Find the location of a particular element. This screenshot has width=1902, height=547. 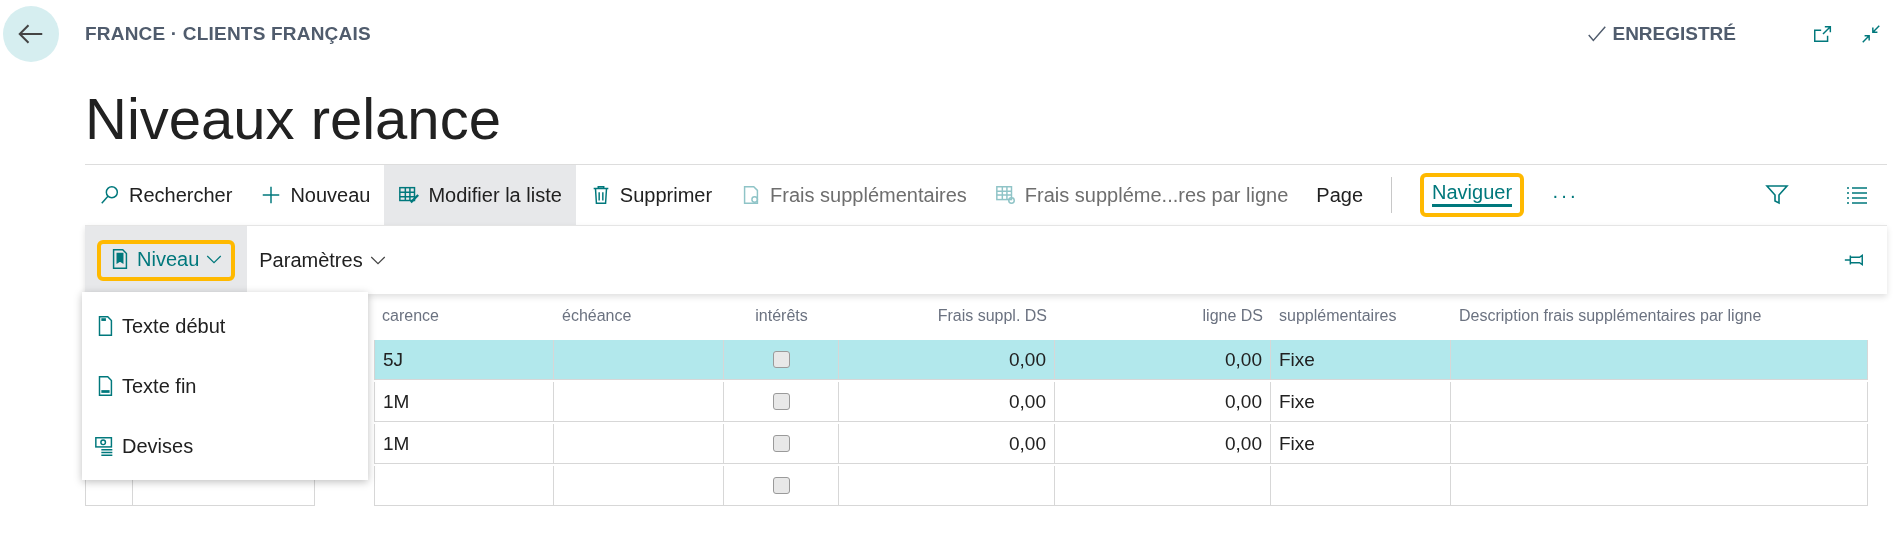

back-button is located at coordinates (31, 34).